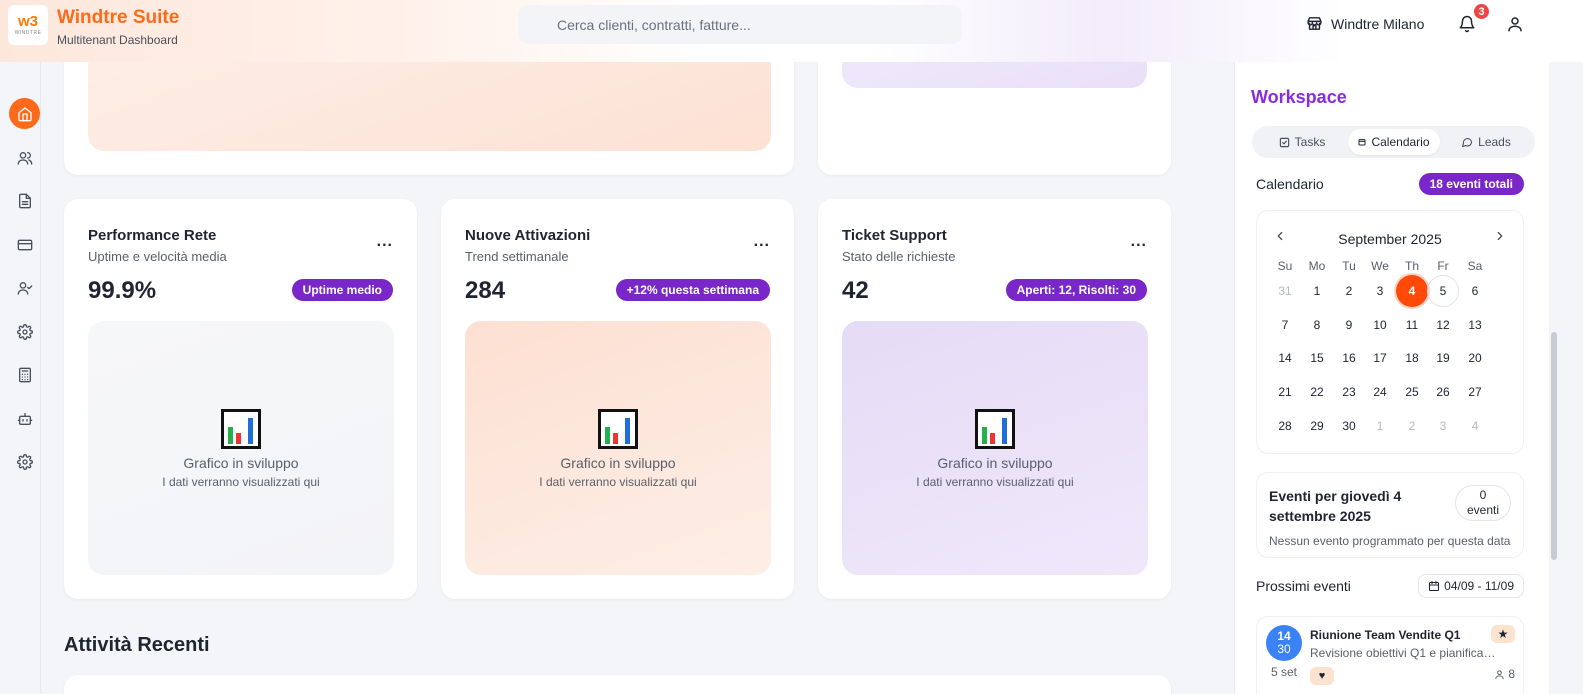 The height and width of the screenshot is (694, 1583). What do you see at coordinates (1299, 97) in the screenshot?
I see `workspace-title: Workspace` at bounding box center [1299, 97].